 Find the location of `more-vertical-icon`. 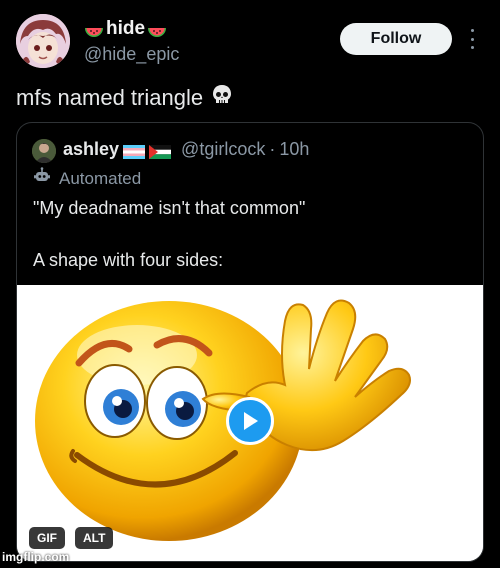

more-vertical-icon is located at coordinates (472, 39).